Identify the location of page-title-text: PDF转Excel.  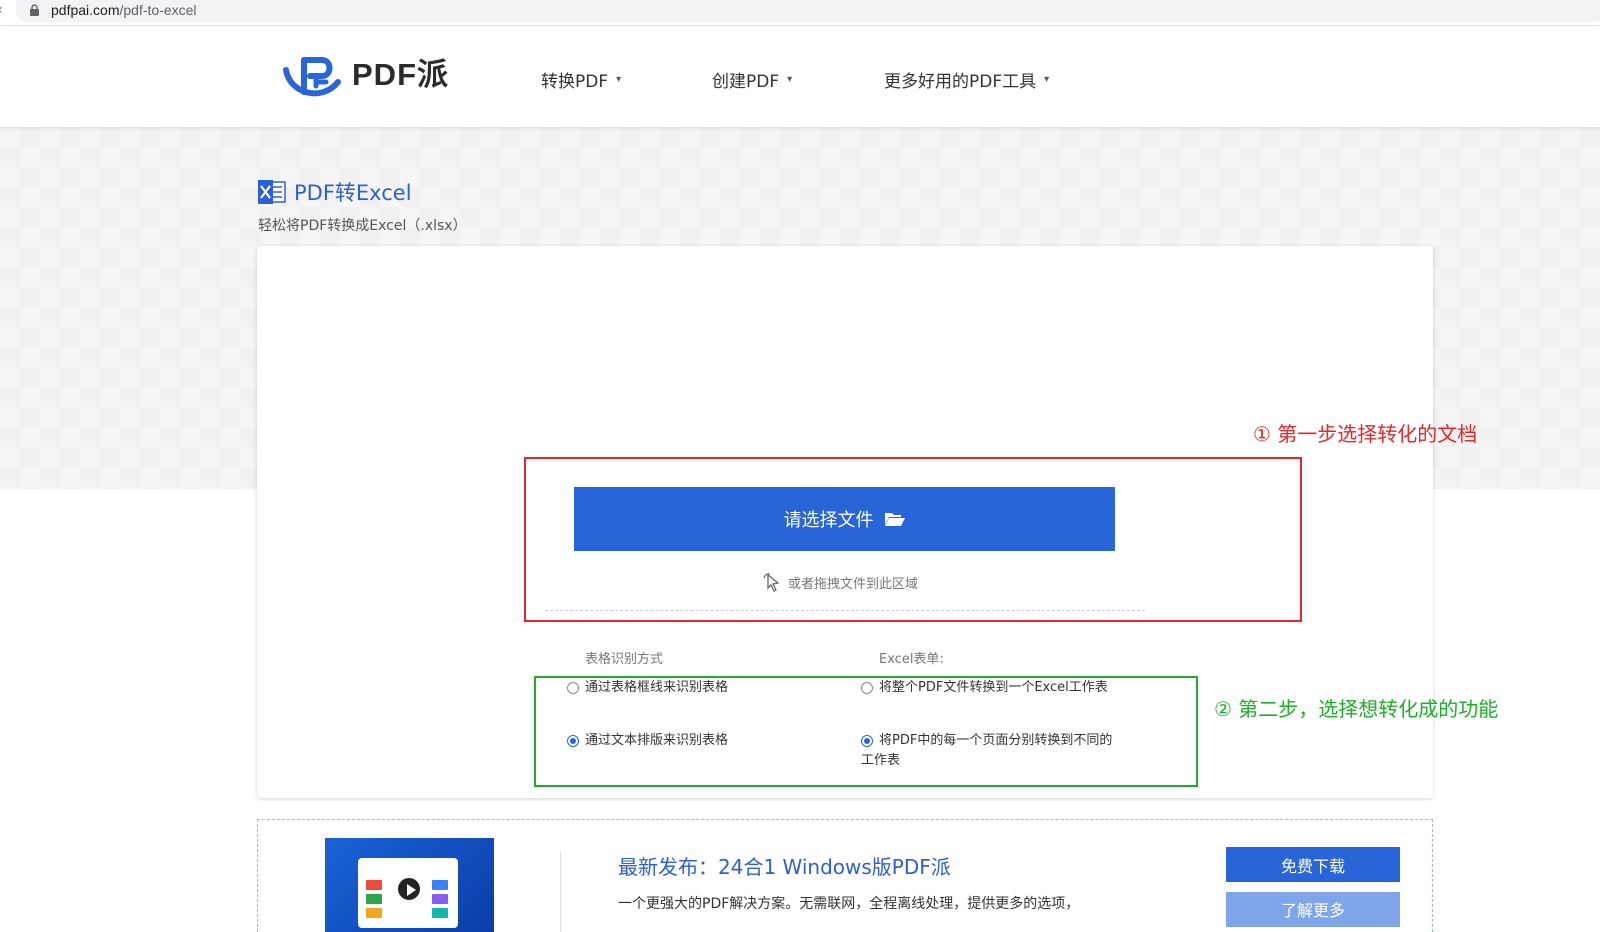
(353, 193).